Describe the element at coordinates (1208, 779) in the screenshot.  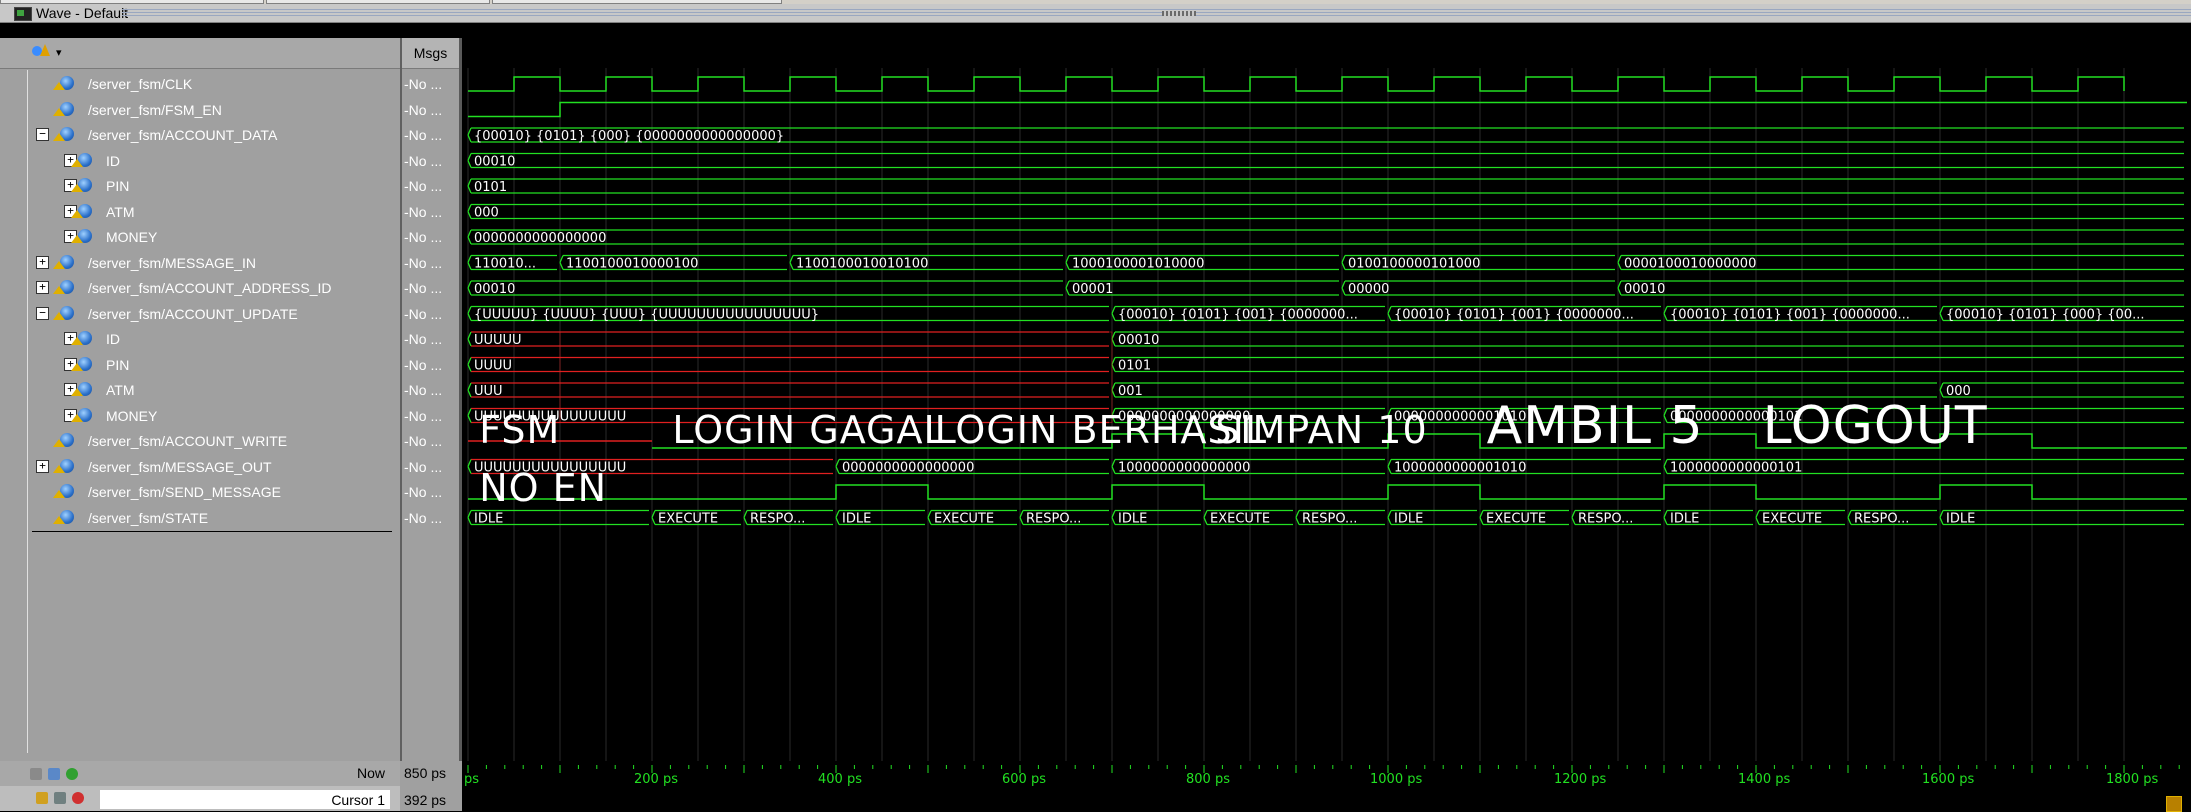
I see `ruler-label: 800 ps` at that location.